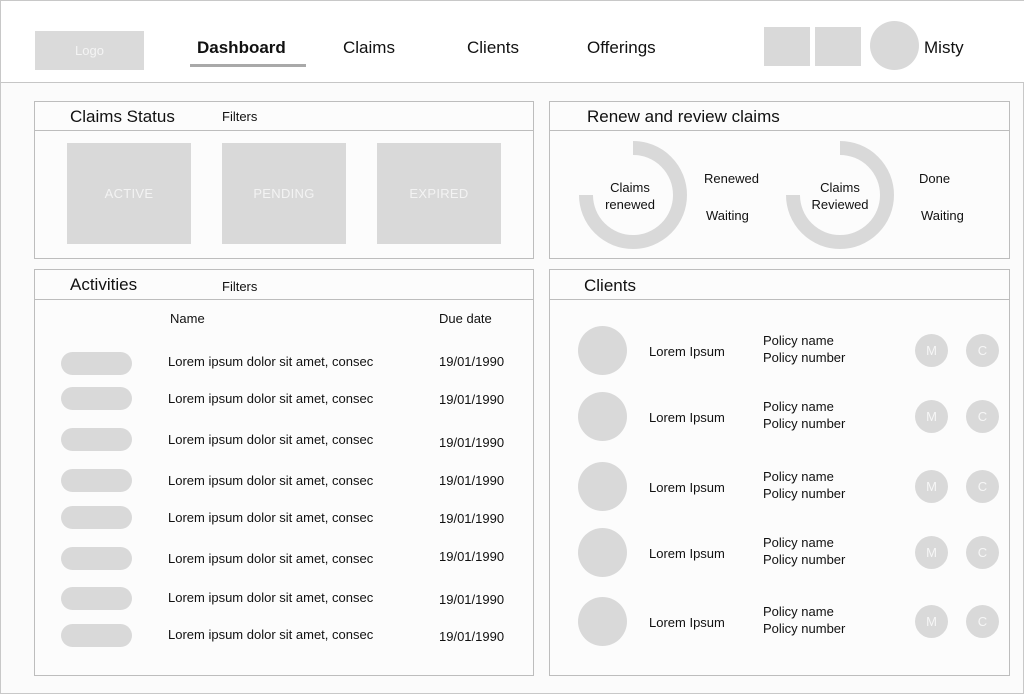 The height and width of the screenshot is (694, 1024). What do you see at coordinates (731, 178) in the screenshot?
I see `legend-renewed: Renewed` at bounding box center [731, 178].